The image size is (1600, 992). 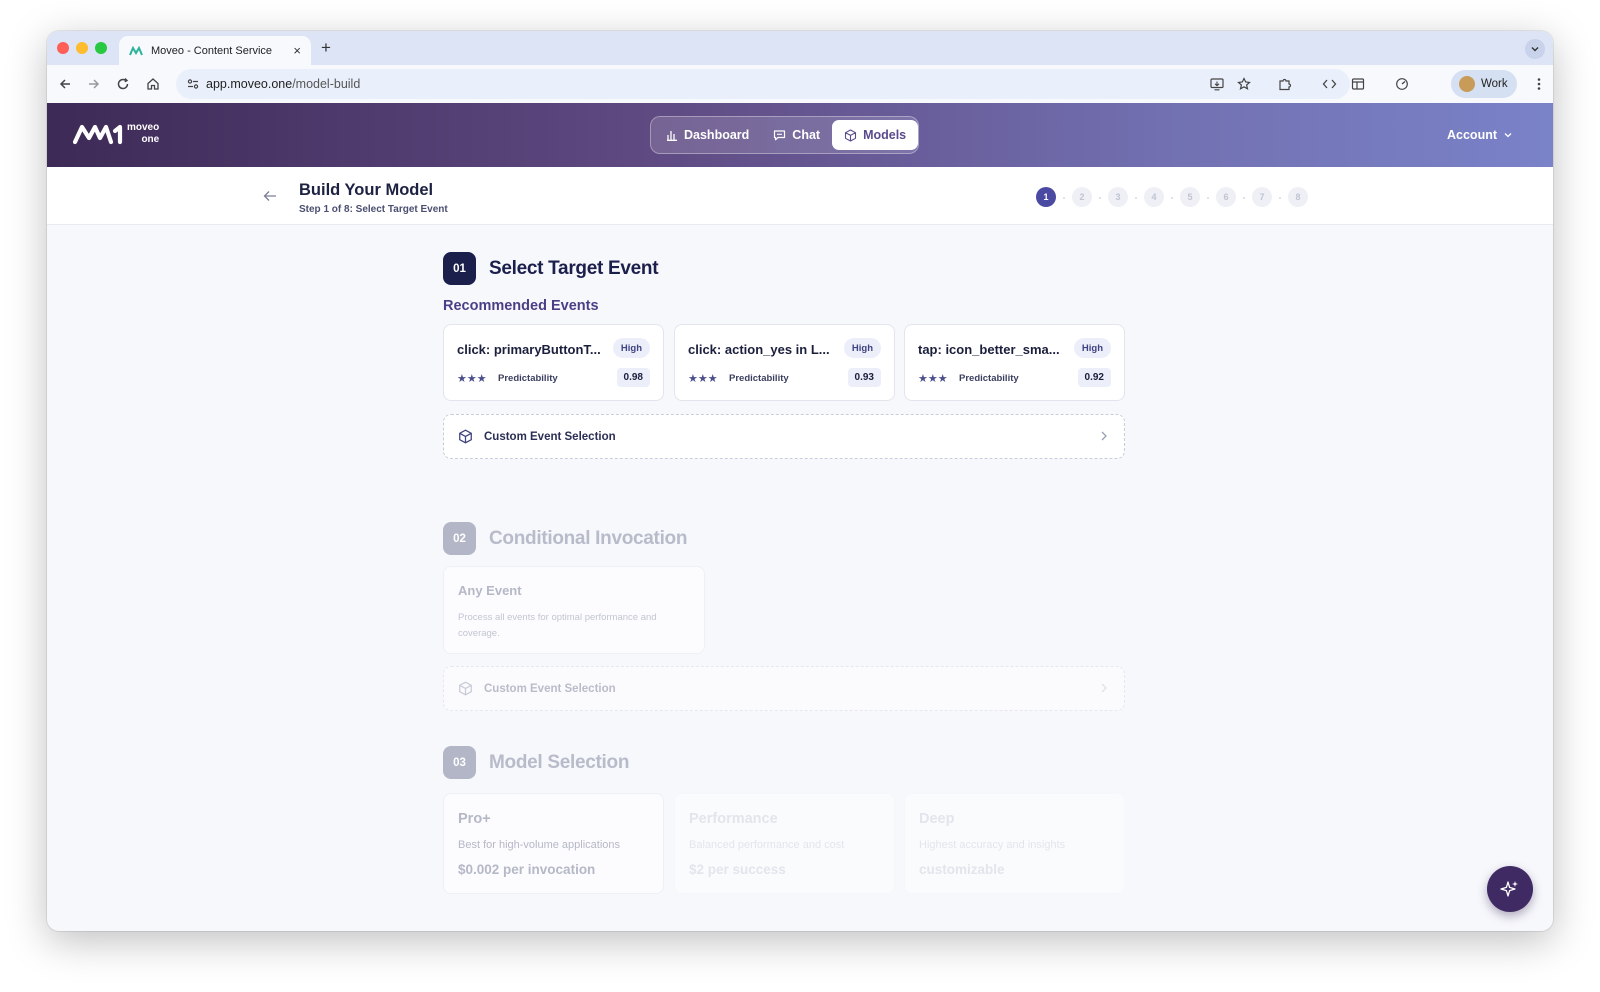 I want to click on nav-models: Models, so click(x=875, y=135).